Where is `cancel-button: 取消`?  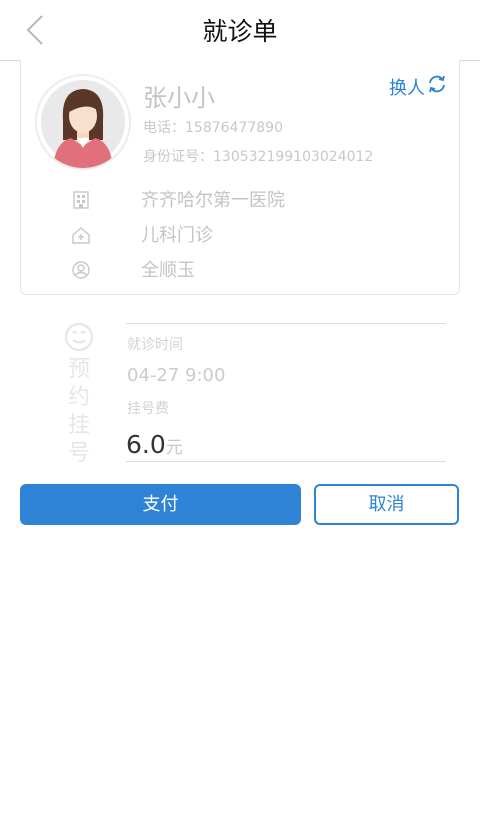 cancel-button: 取消 is located at coordinates (386, 504).